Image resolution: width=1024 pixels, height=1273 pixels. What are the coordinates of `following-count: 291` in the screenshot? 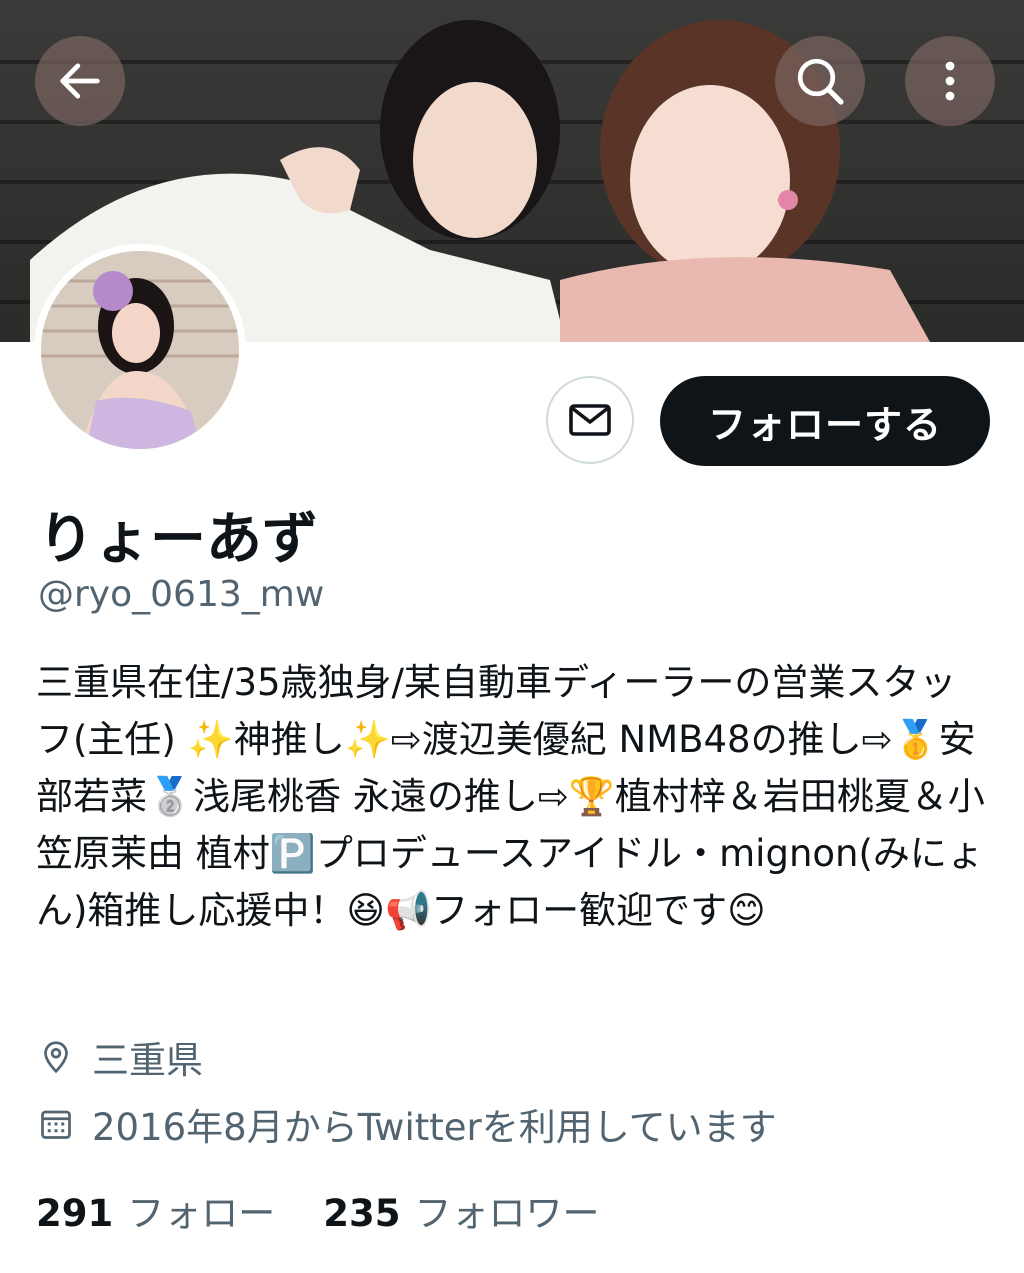 It's located at (75, 1213).